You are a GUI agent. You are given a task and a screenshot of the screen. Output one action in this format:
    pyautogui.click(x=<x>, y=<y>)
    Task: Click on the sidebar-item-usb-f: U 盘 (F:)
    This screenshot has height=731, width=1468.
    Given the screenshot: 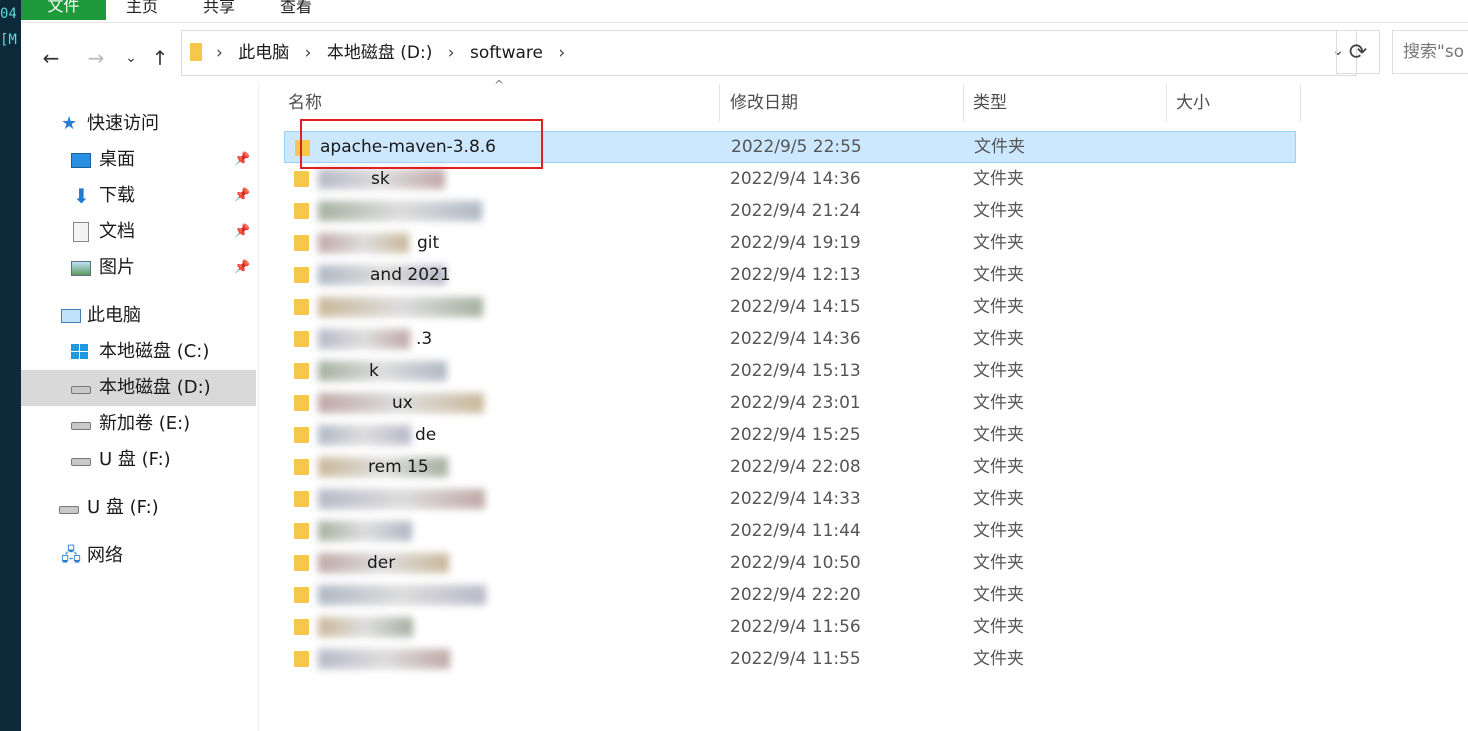 What is the action you would take?
    pyautogui.click(x=138, y=460)
    